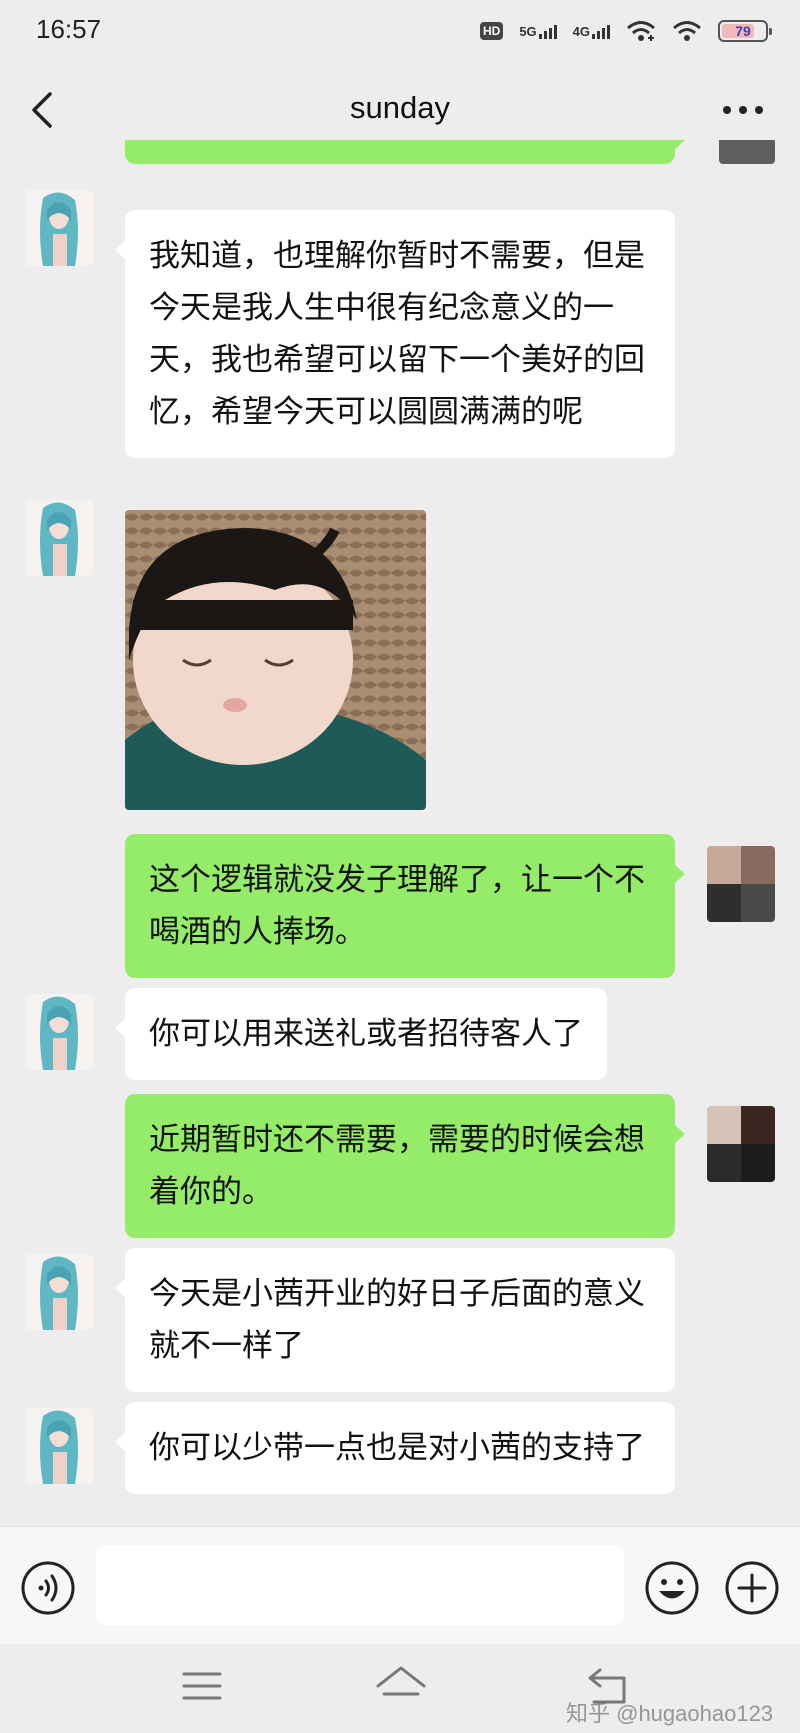  I want to click on home-icon, so click(401, 1686).